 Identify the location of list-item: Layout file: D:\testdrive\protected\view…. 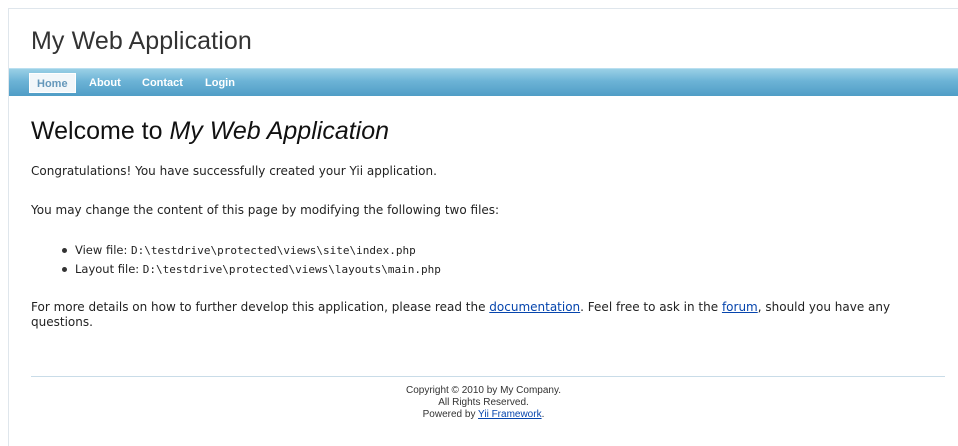
(236, 269).